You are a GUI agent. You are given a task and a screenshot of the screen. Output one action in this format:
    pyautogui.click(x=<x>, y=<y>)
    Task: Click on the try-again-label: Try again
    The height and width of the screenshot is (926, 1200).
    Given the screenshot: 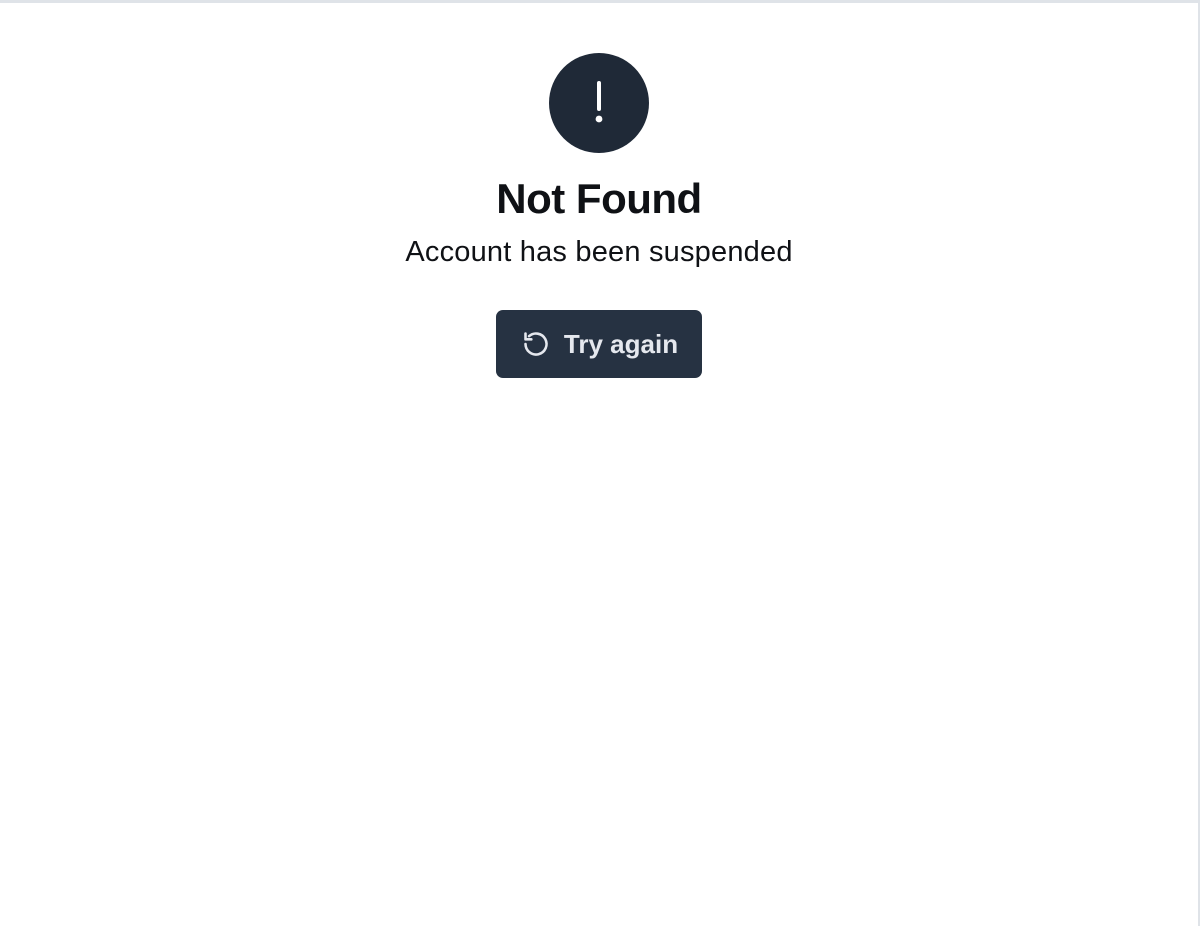 What is the action you would take?
    pyautogui.click(x=621, y=343)
    